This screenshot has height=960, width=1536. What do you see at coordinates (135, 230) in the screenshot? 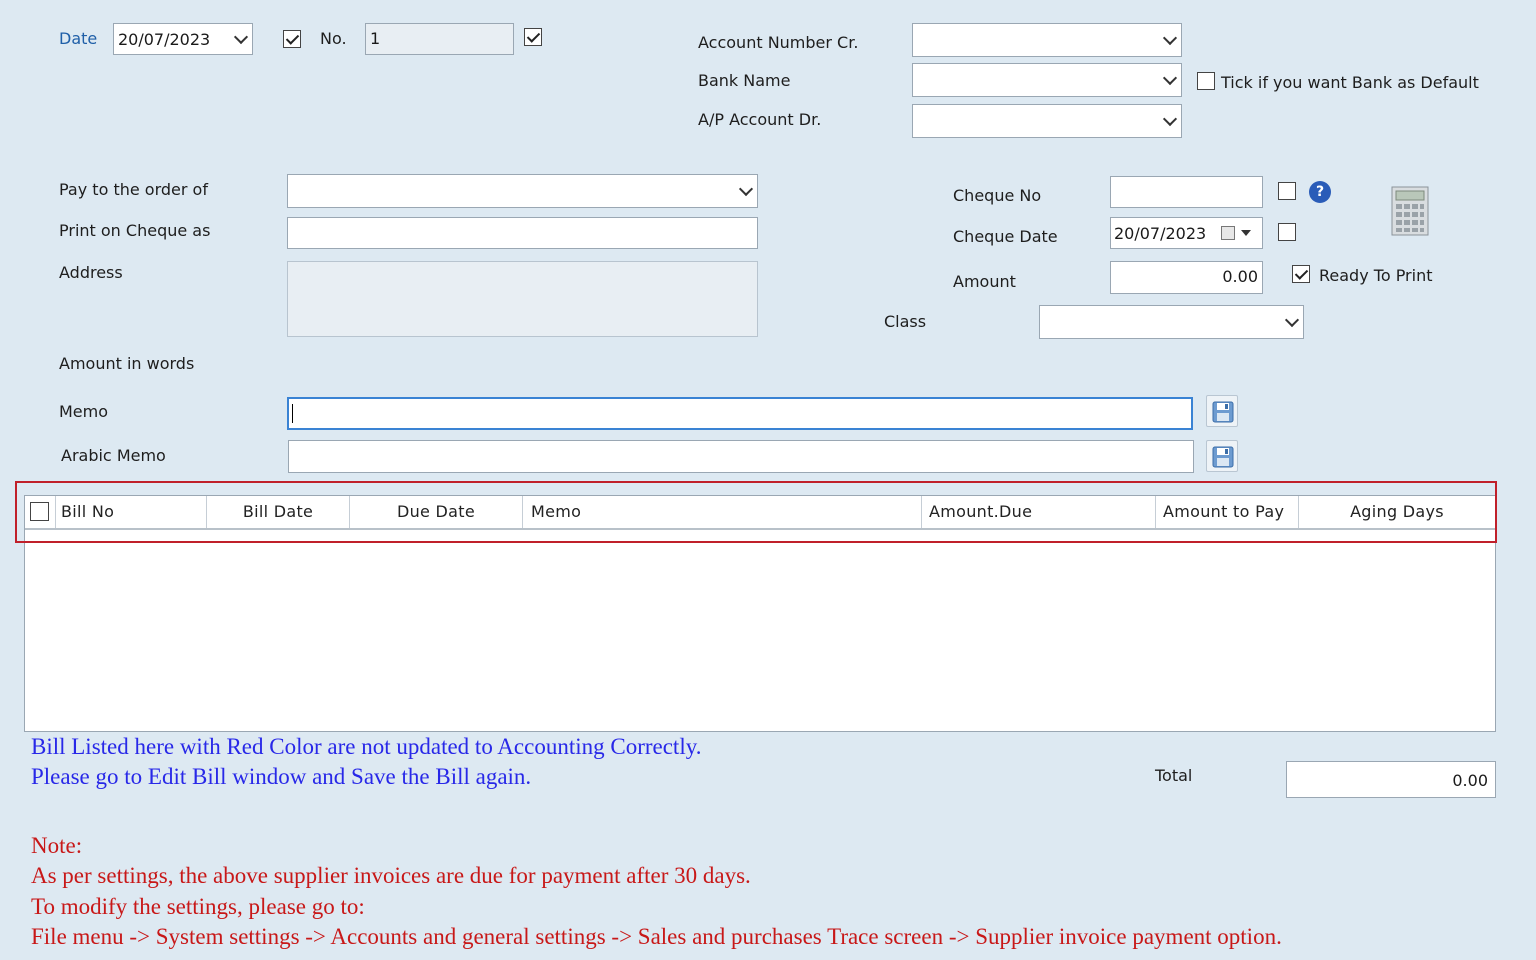
I see `print-on-cheque-label: Print on Cheque as` at bounding box center [135, 230].